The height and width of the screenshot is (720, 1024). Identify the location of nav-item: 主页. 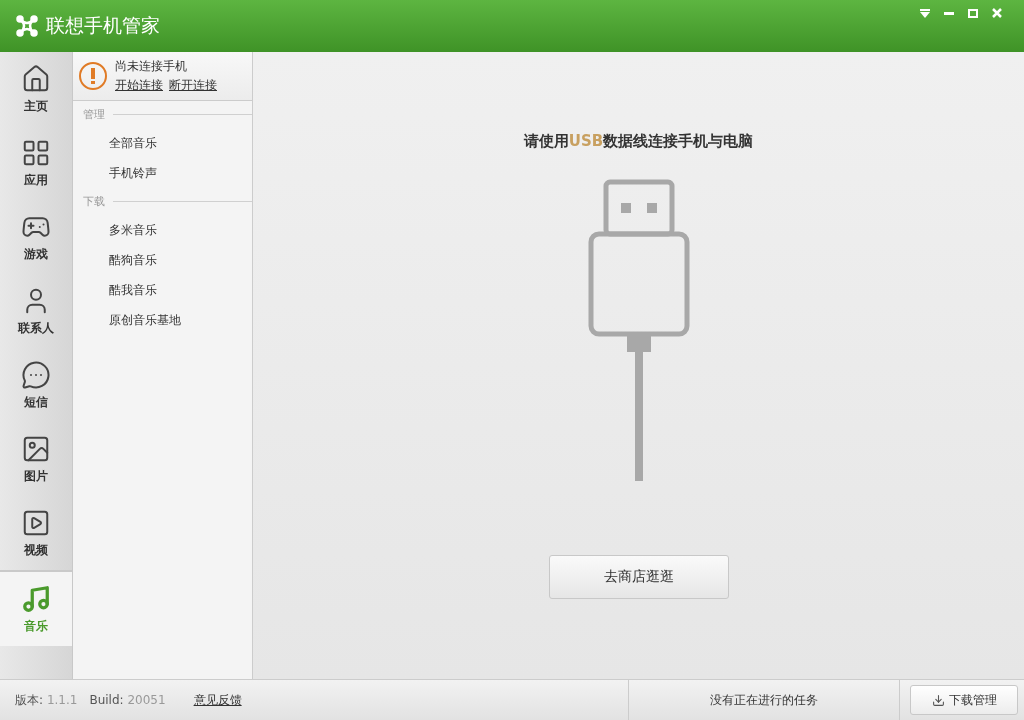
(36, 89).